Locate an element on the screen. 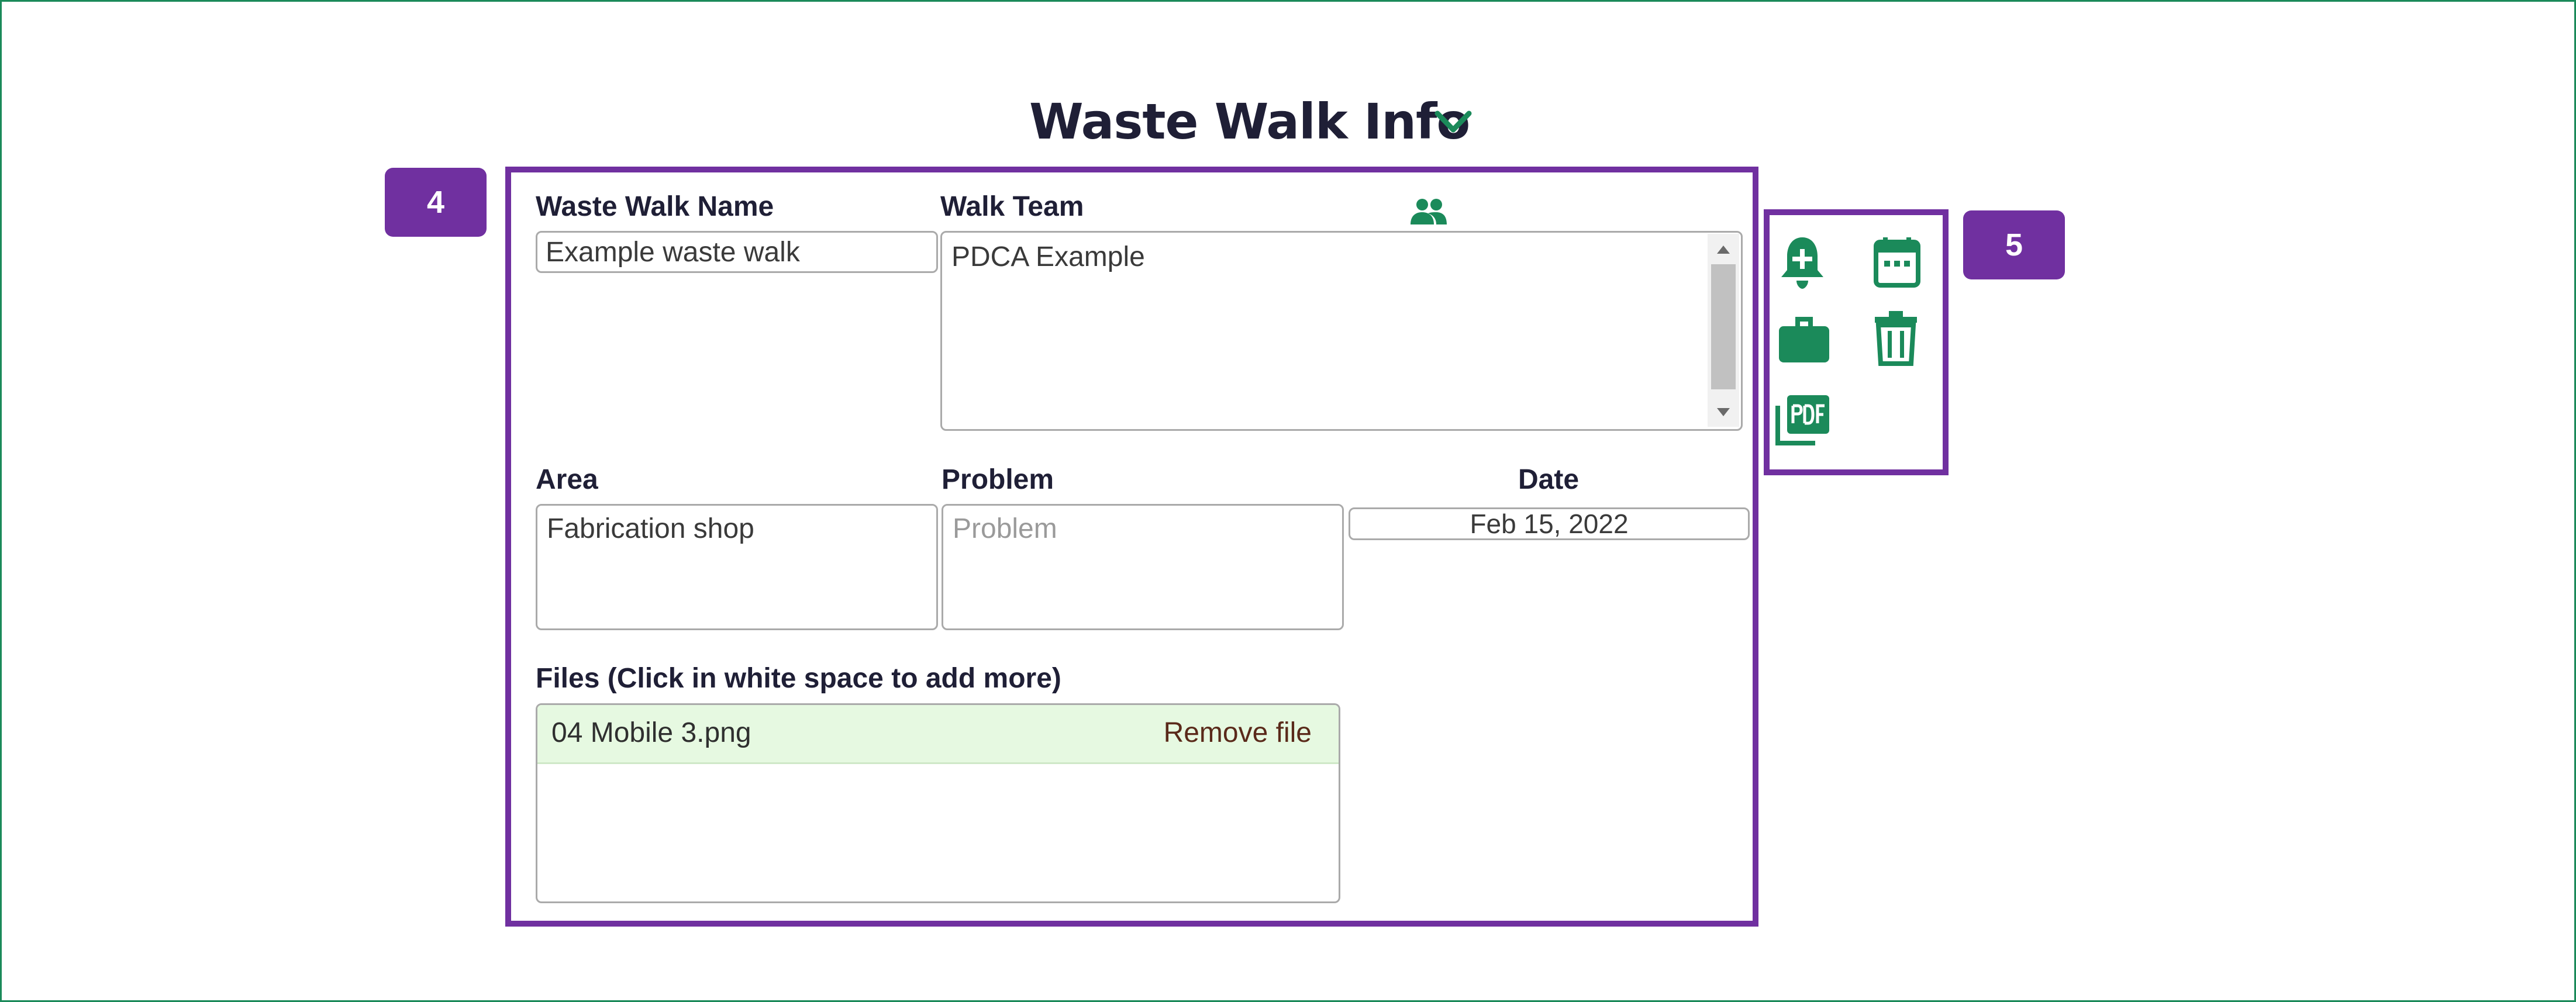 The image size is (2576, 1002). problem-placeholder: Problem is located at coordinates (1005, 528).